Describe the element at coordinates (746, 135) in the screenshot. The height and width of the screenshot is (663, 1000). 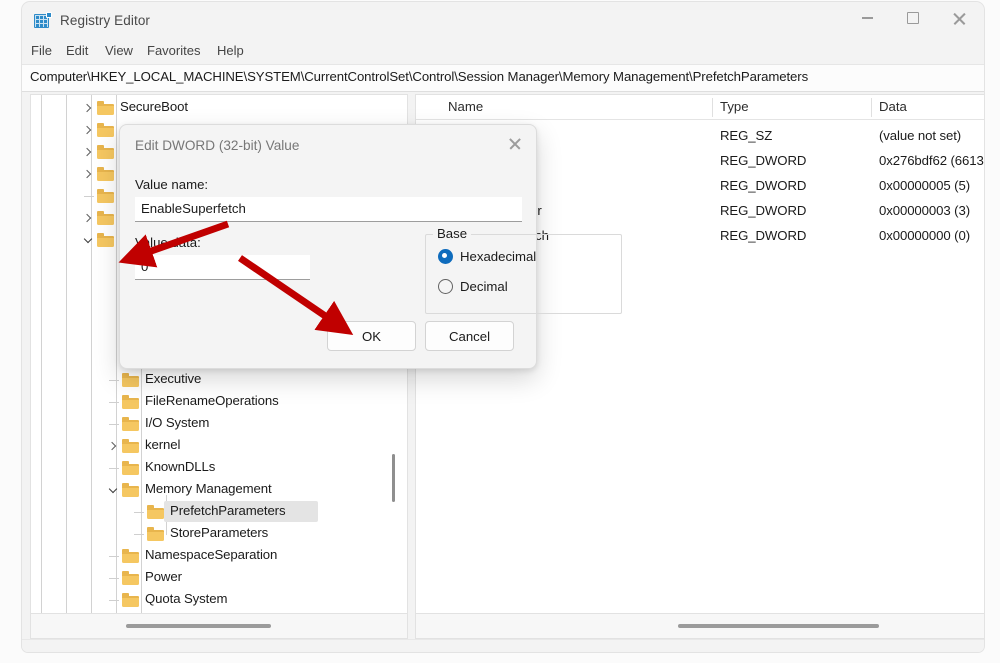
I see `list-cell-type: REG_SZ` at that location.